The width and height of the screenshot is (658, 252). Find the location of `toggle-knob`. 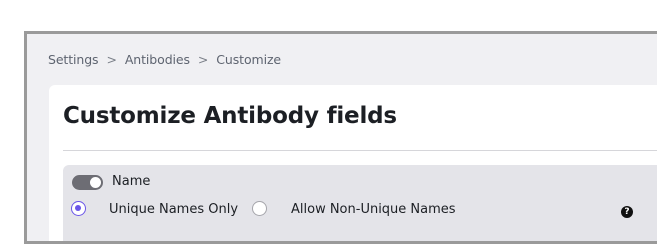

toggle-knob is located at coordinates (95, 182).